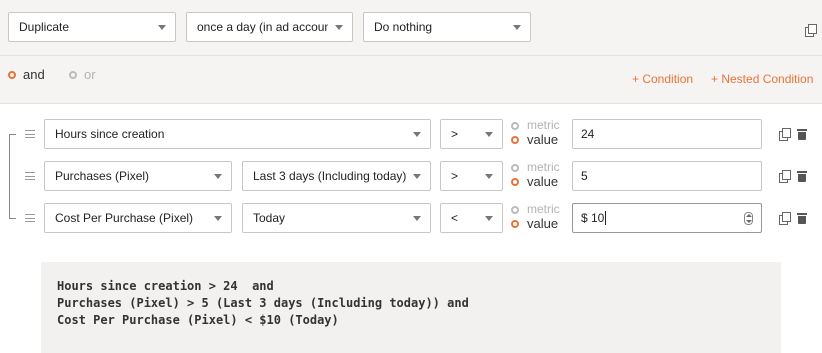  What do you see at coordinates (329, 176) in the screenshot?
I see `period-value: Last 3 days (Including today)` at bounding box center [329, 176].